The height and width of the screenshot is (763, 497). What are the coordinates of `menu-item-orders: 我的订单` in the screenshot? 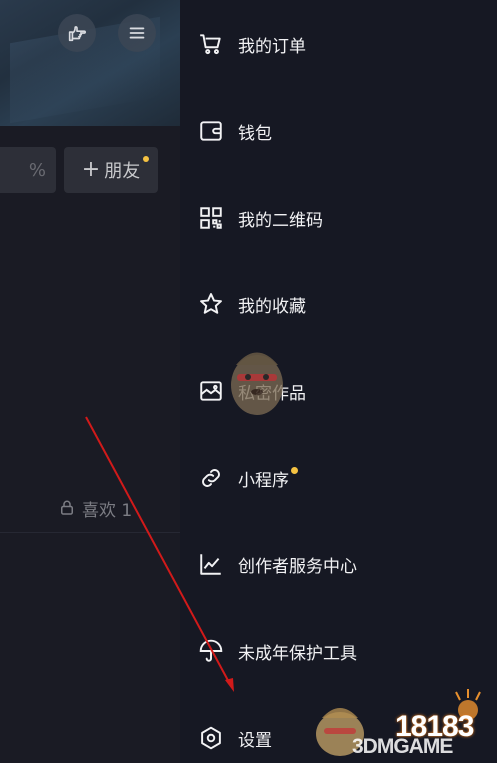 It's located at (343, 44).